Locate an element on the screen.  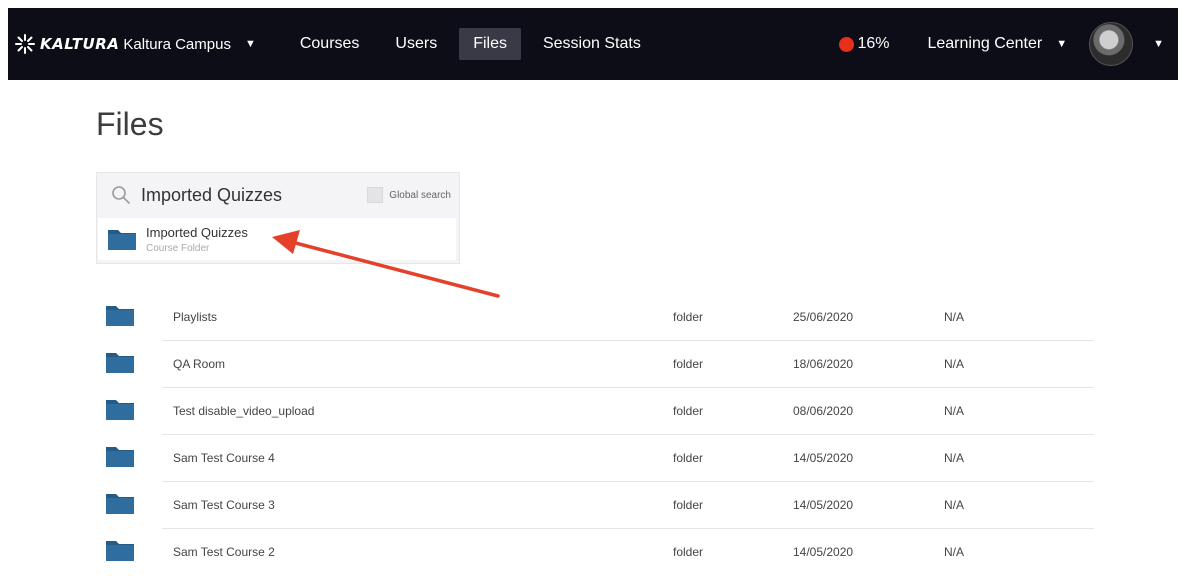
file-date: 25/06/2020 is located at coordinates (823, 317).